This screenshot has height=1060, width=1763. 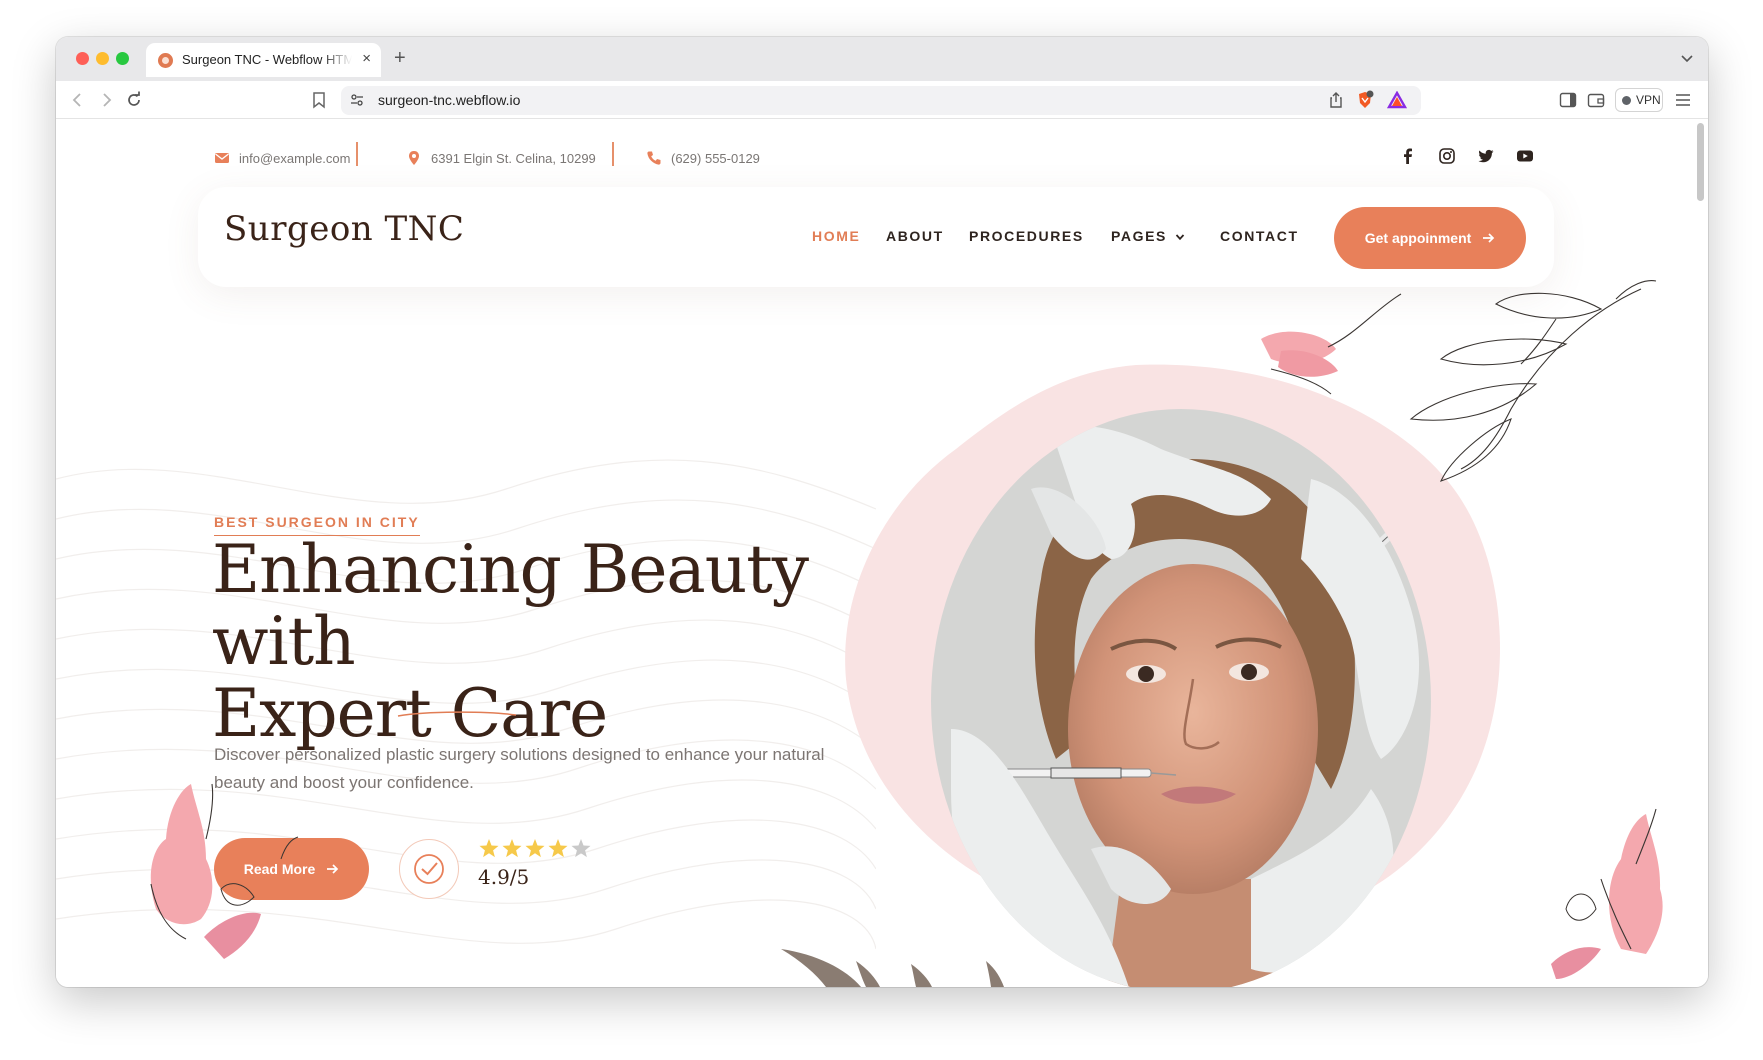 I want to click on mail-icon, so click(x=222, y=158).